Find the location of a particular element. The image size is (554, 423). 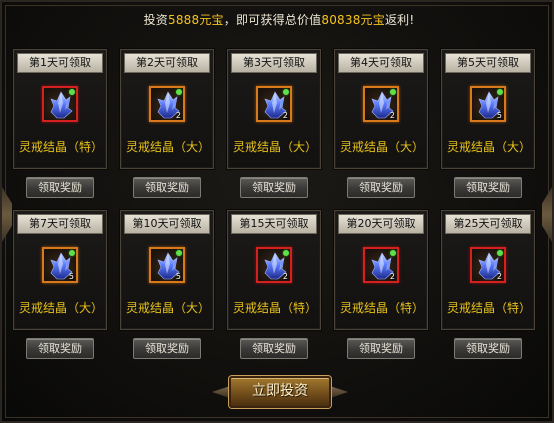

blue-crystal-icon is located at coordinates (61, 105).